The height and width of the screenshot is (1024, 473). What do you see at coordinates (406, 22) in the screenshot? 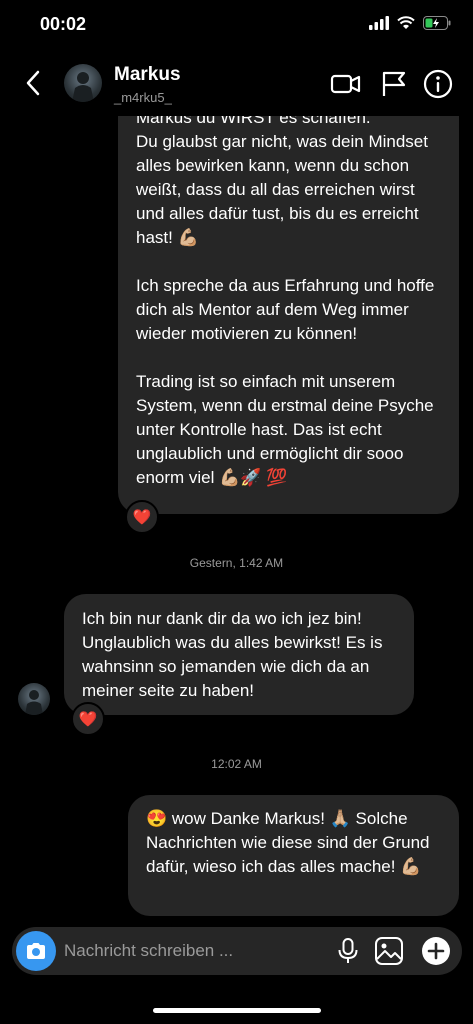
I see `wifi-icon` at bounding box center [406, 22].